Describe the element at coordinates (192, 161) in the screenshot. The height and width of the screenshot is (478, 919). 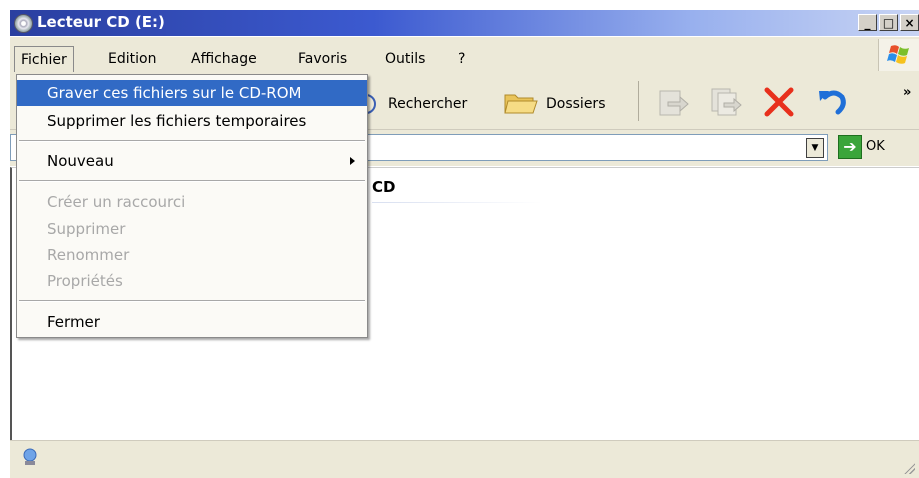
I see `menu-item-new: Nouveau` at that location.